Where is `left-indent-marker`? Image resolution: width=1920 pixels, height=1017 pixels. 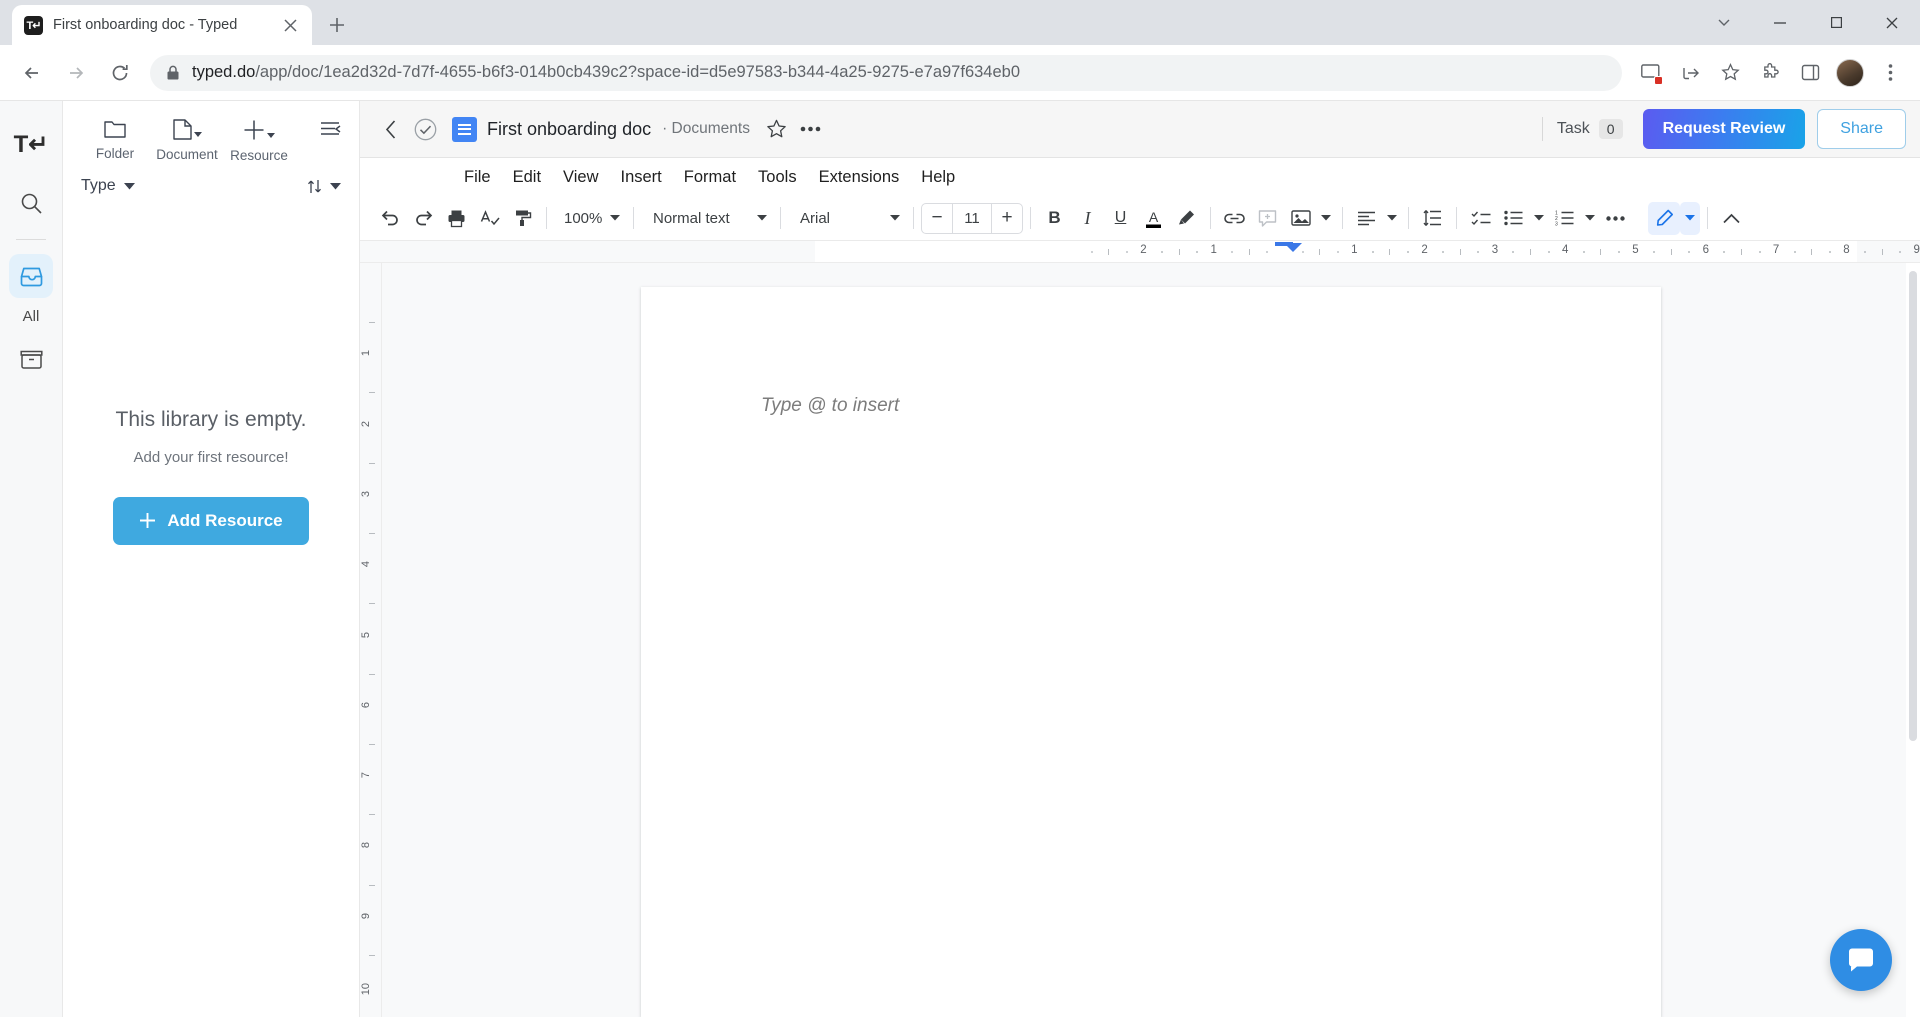
left-indent-marker is located at coordinates (1293, 247).